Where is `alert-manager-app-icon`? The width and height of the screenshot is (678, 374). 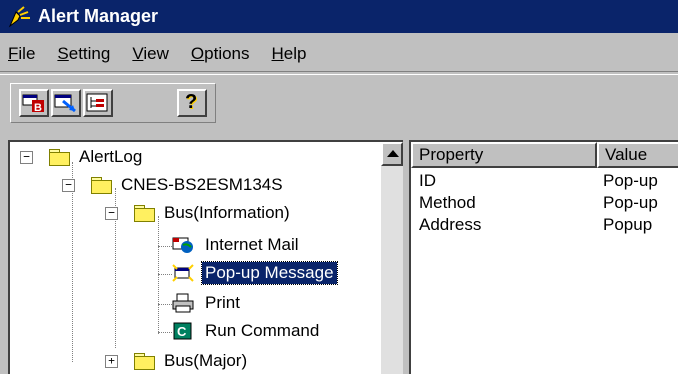 alert-manager-app-icon is located at coordinates (20, 16).